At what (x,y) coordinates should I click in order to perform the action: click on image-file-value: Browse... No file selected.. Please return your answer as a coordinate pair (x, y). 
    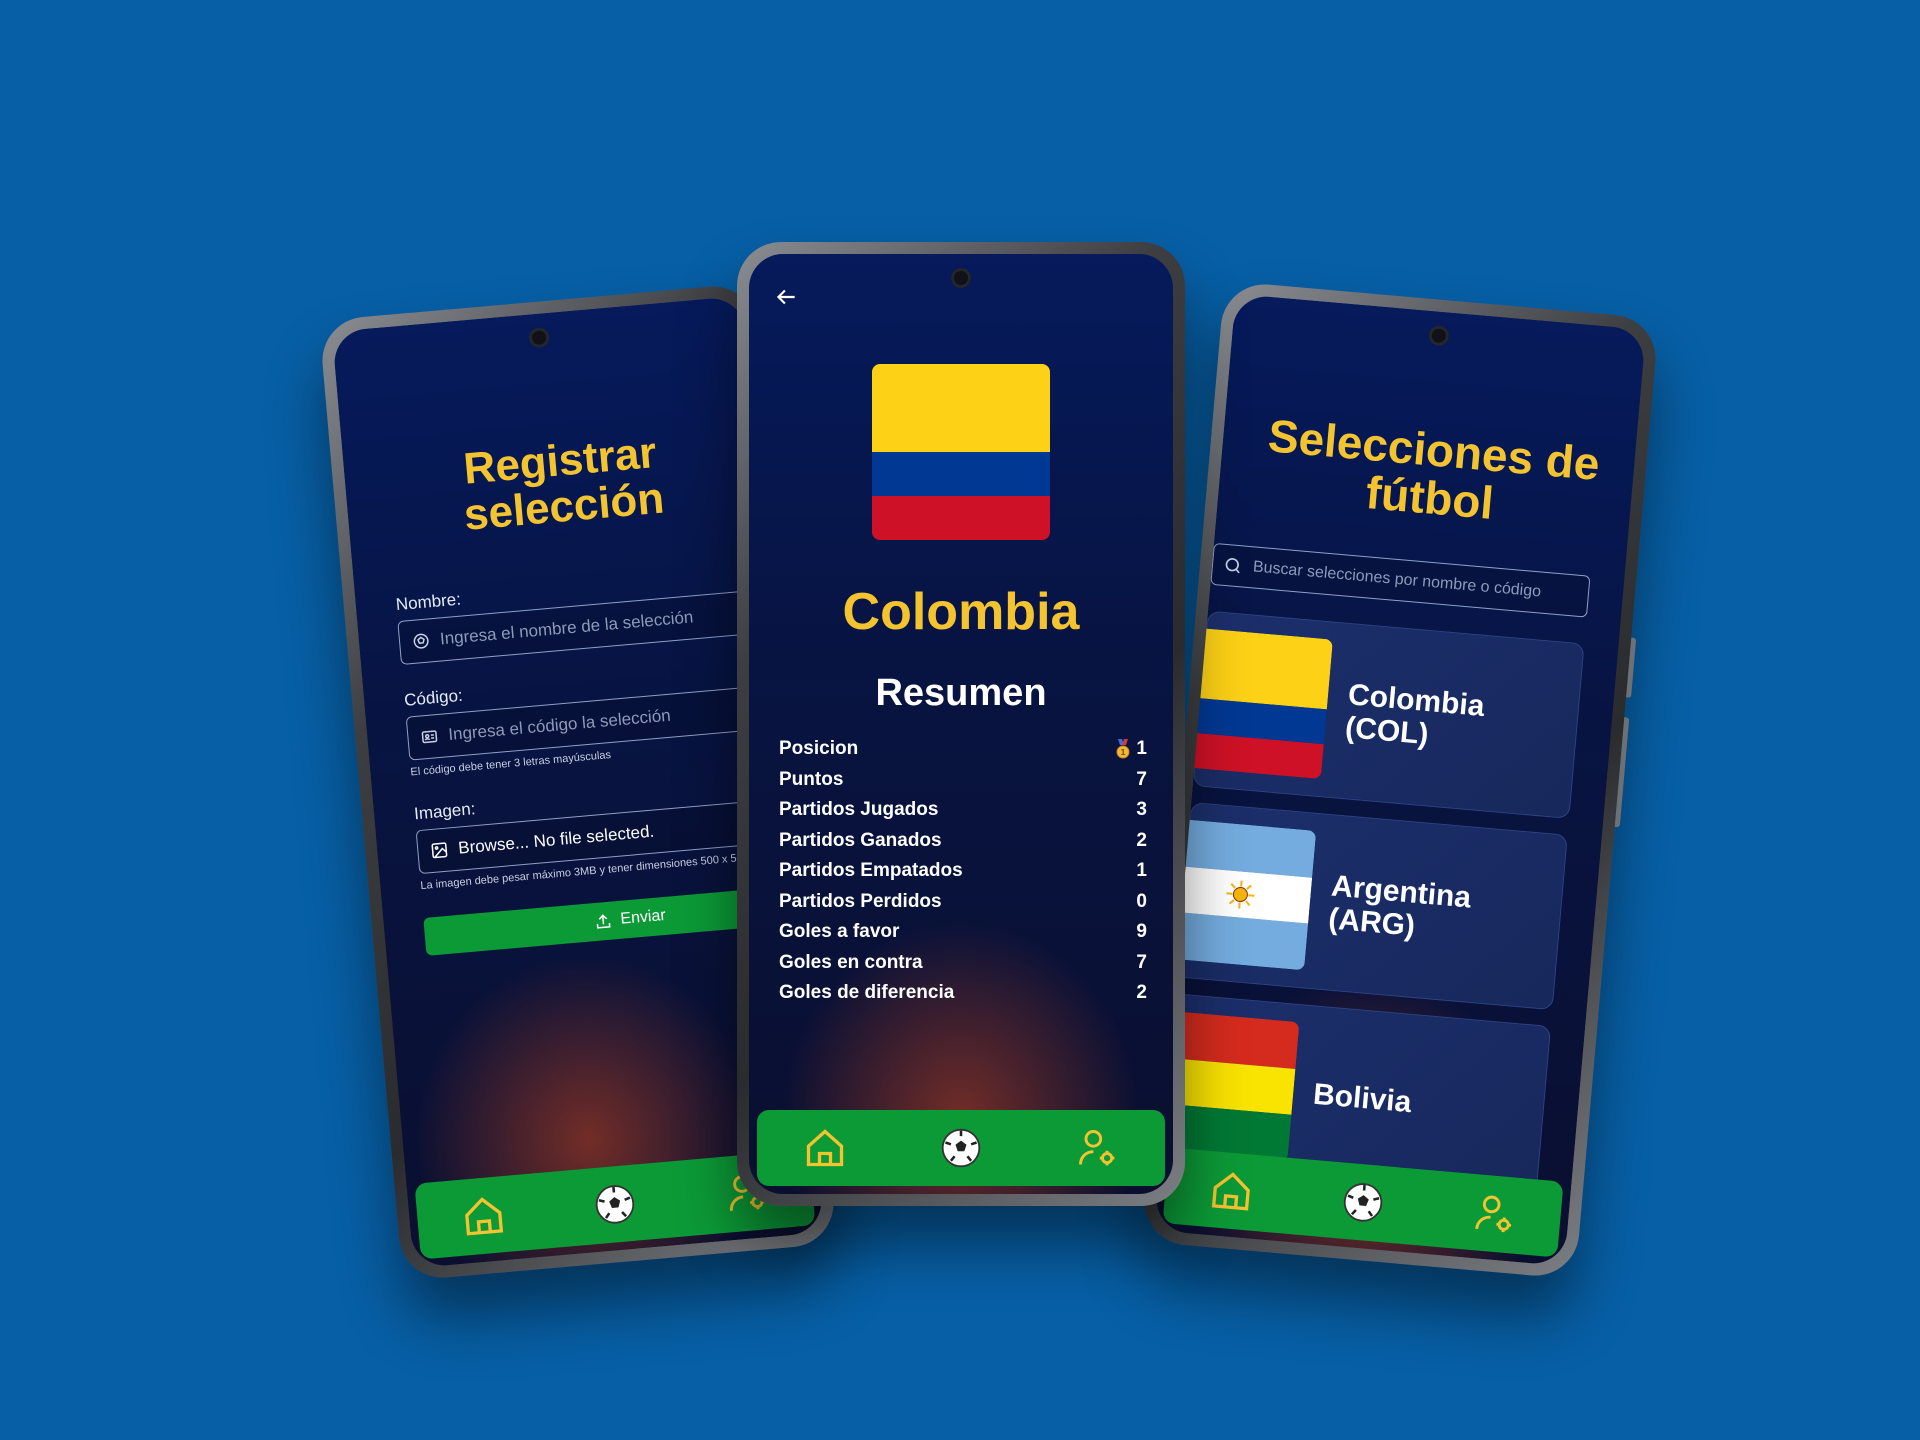
    Looking at the image, I should click on (556, 839).